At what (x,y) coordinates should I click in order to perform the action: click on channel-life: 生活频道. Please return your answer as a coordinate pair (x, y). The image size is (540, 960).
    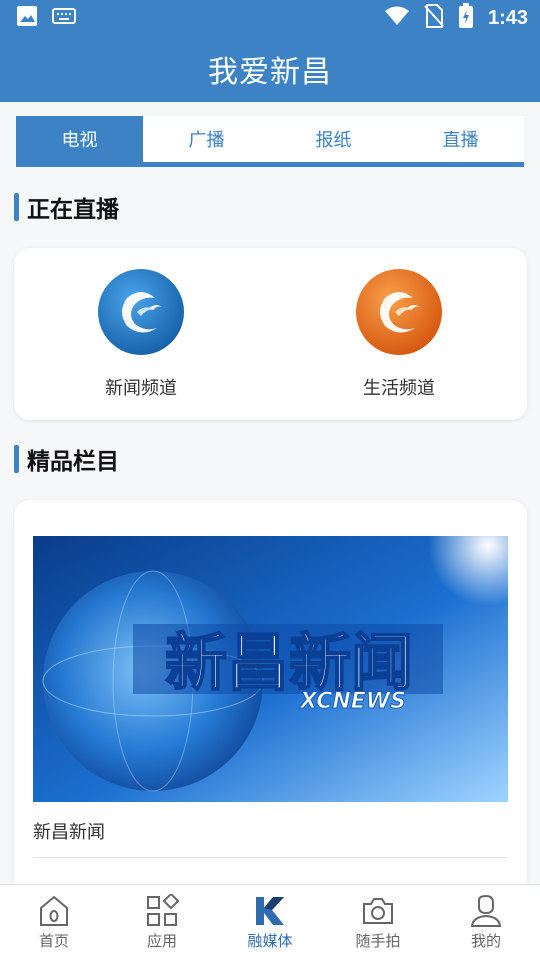
    Looking at the image, I should click on (399, 334).